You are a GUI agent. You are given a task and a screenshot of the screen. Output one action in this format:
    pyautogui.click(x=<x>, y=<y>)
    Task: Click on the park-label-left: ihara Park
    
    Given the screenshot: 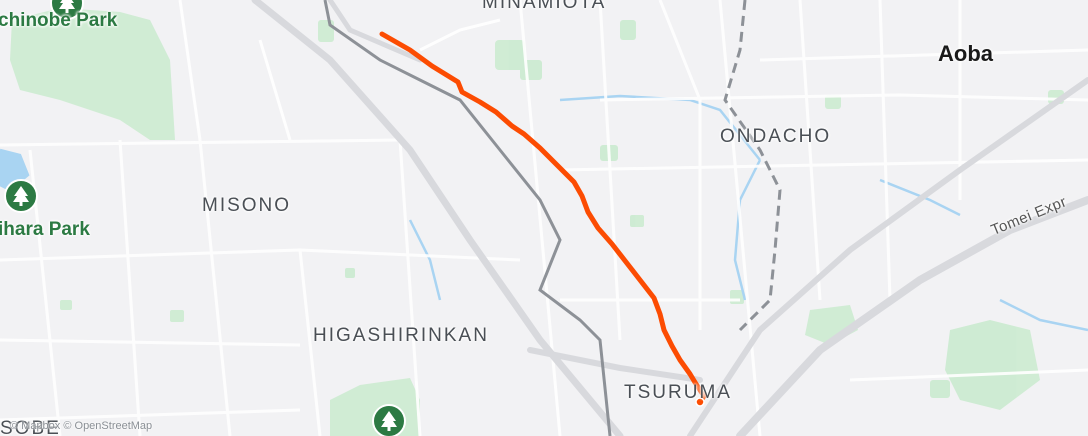 What is the action you would take?
    pyautogui.click(x=45, y=229)
    